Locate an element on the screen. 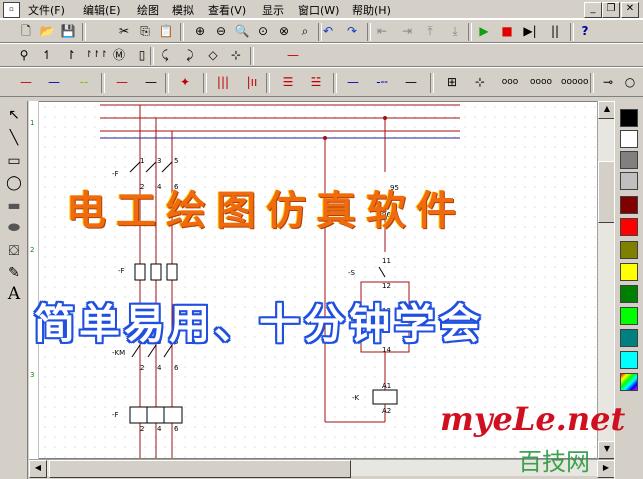  line-blue-mid-icon: -╌ is located at coordinates (382, 82).